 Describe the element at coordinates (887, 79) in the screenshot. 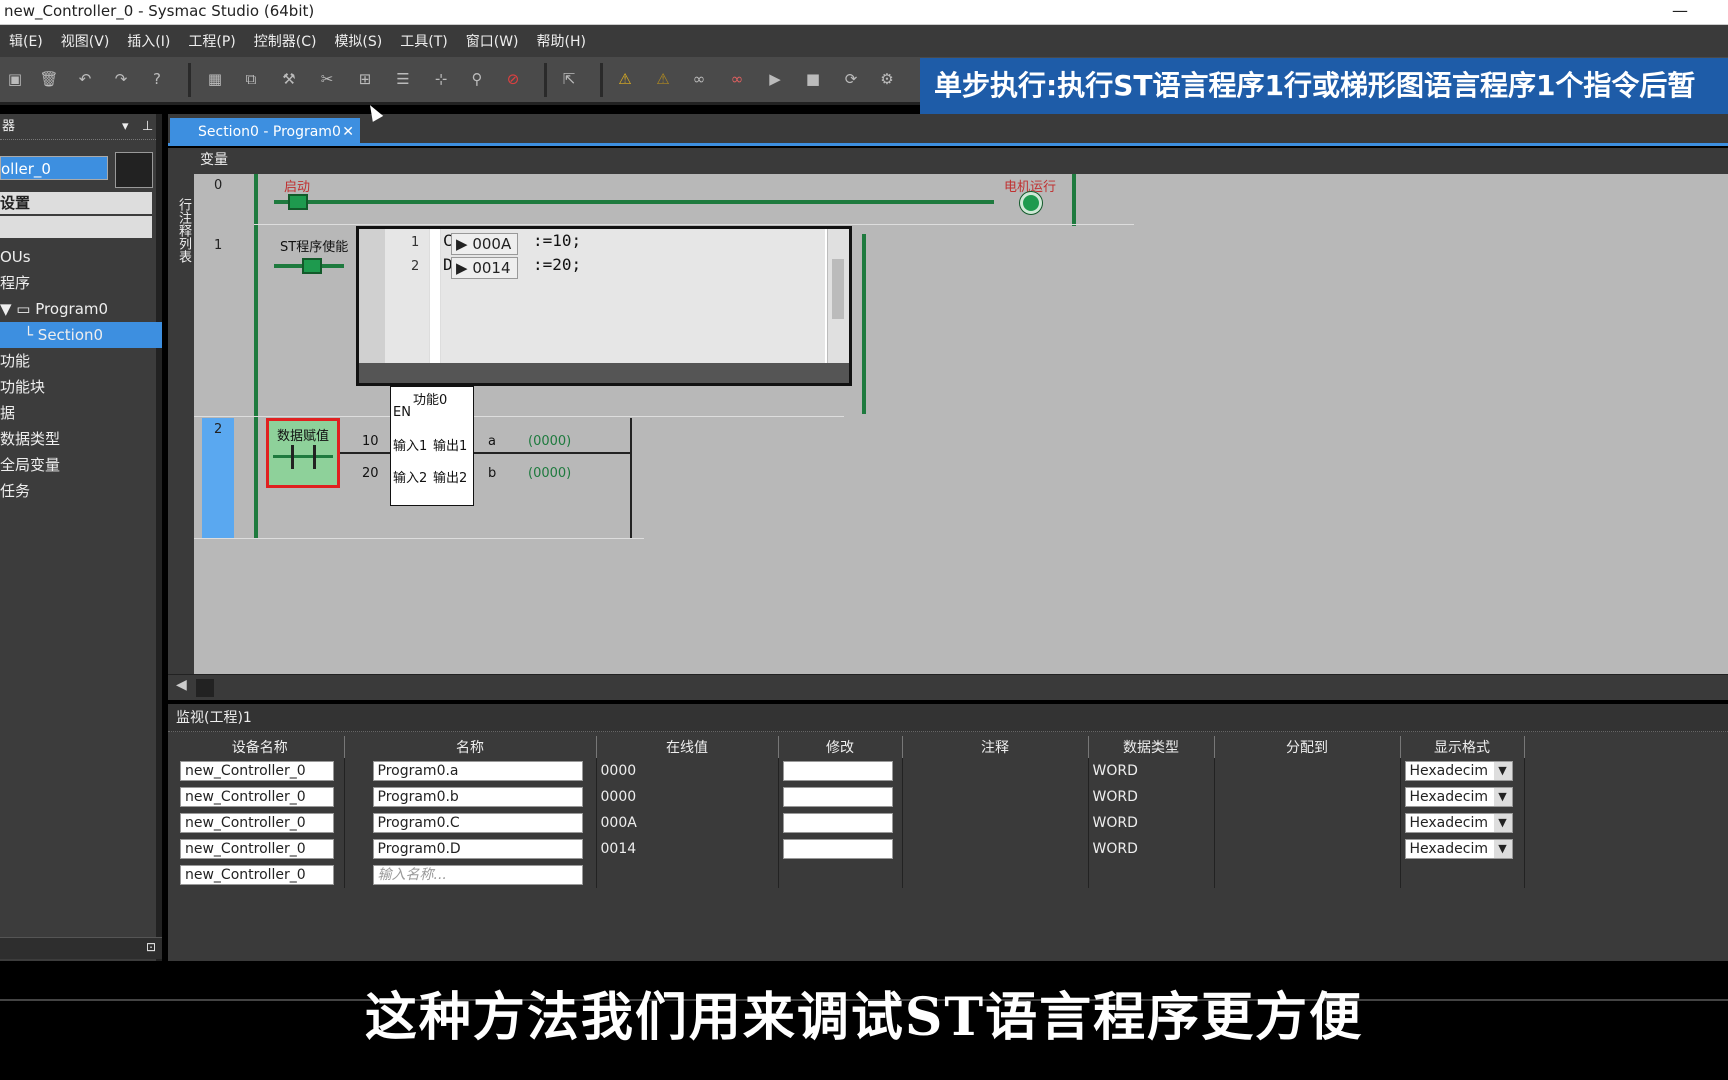

I see `settings-icon: ⚙` at that location.